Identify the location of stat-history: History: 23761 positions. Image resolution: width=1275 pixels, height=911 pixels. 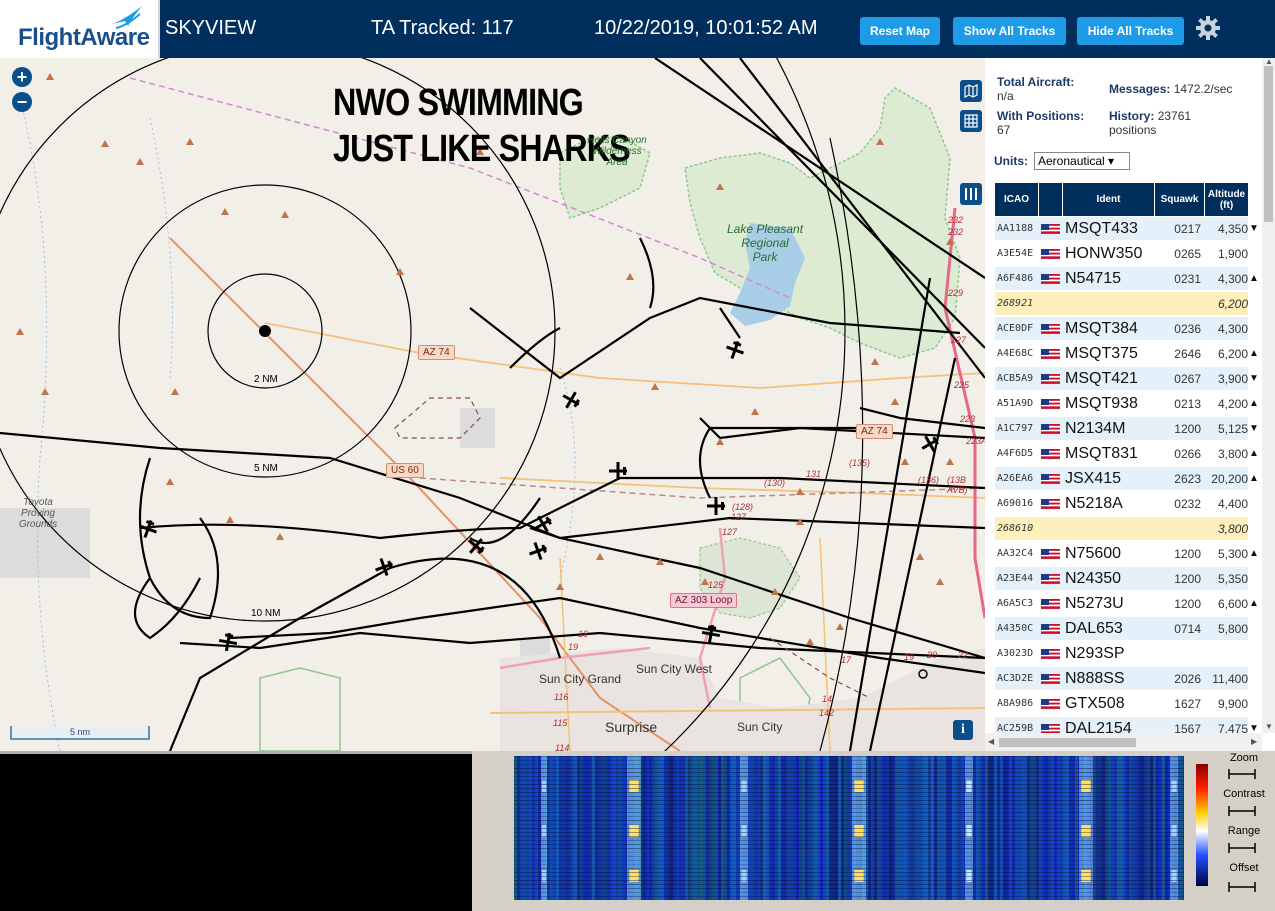
(1150, 123).